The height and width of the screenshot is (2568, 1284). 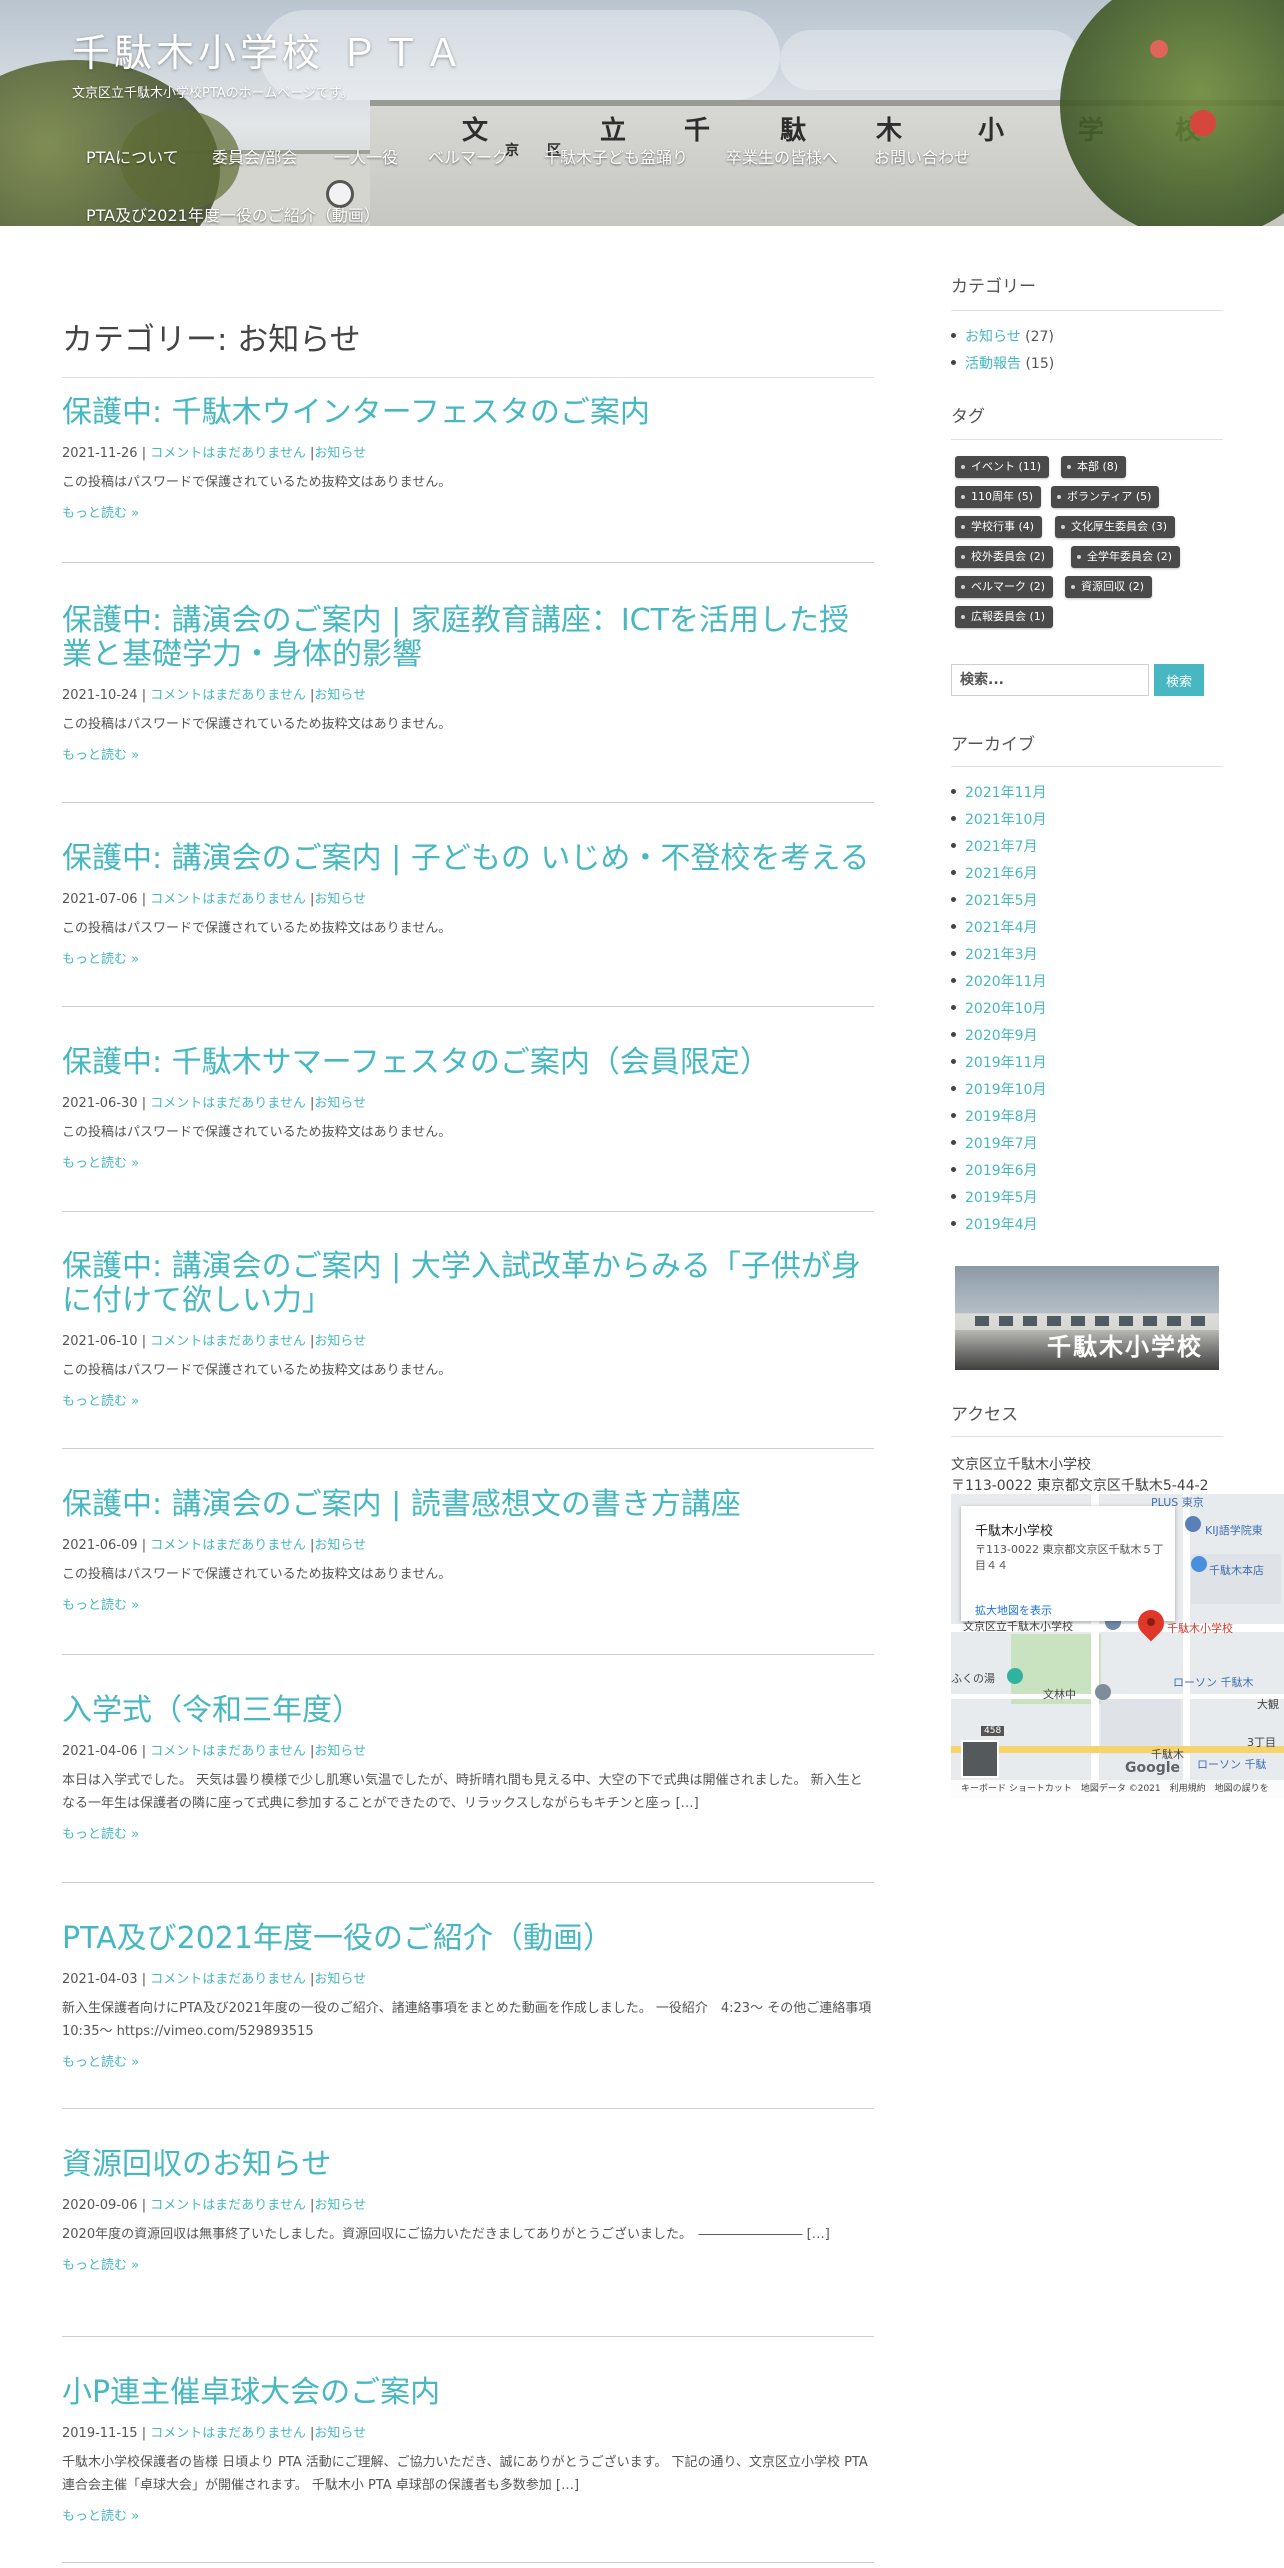 What do you see at coordinates (1179, 680) in the screenshot?
I see `search-button: 検索` at bounding box center [1179, 680].